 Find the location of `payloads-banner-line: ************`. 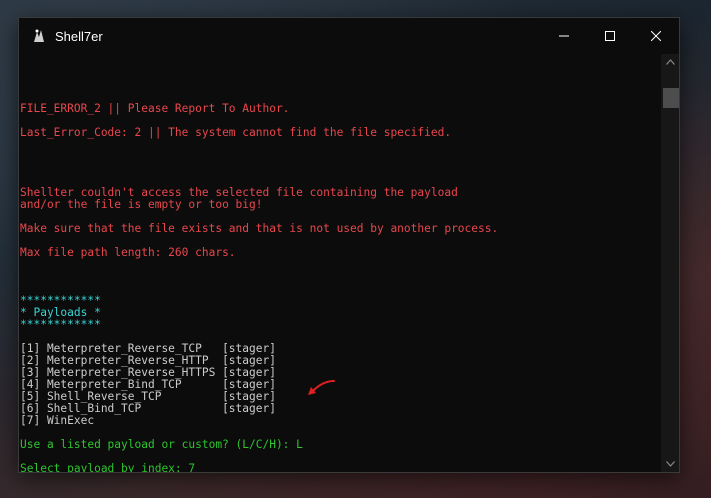

payloads-banner-line: ************ is located at coordinates (60, 324).